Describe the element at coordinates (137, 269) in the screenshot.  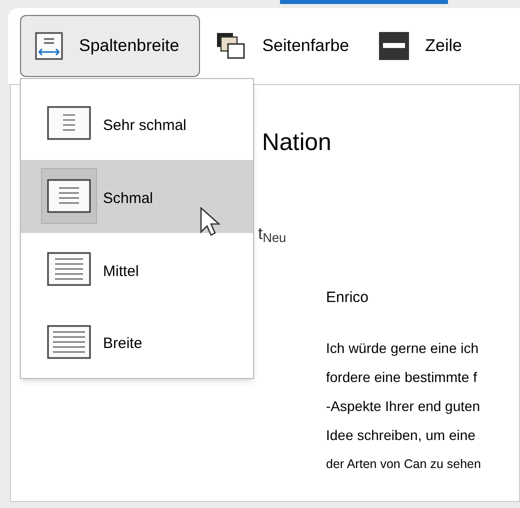
I see `menu-item: Mittel` at that location.